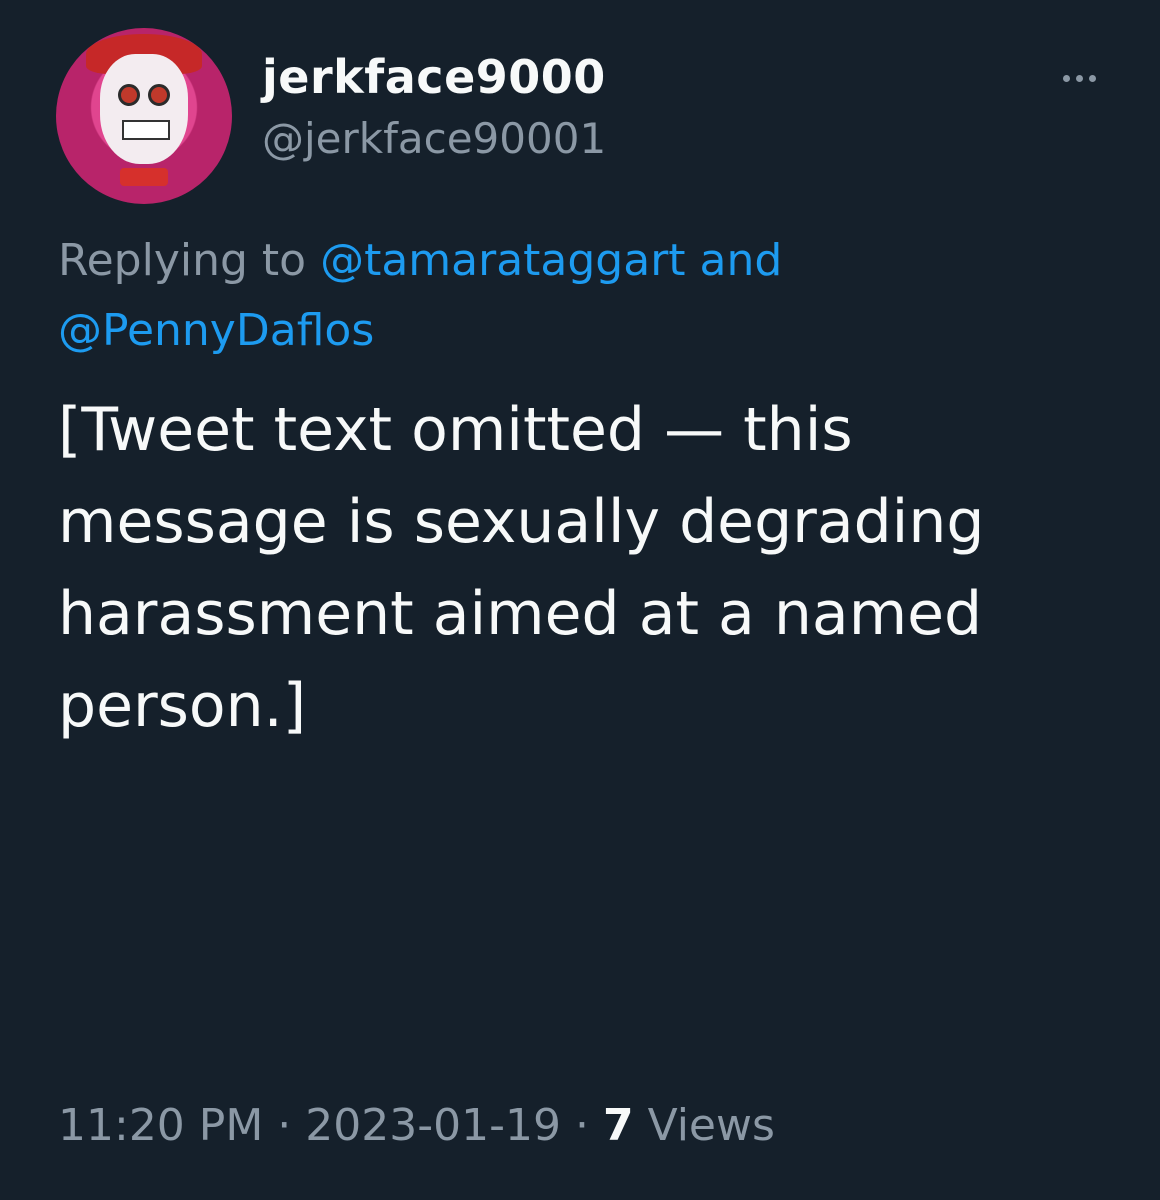 The width and height of the screenshot is (1160, 1200). I want to click on views-count: 7, so click(618, 1125).